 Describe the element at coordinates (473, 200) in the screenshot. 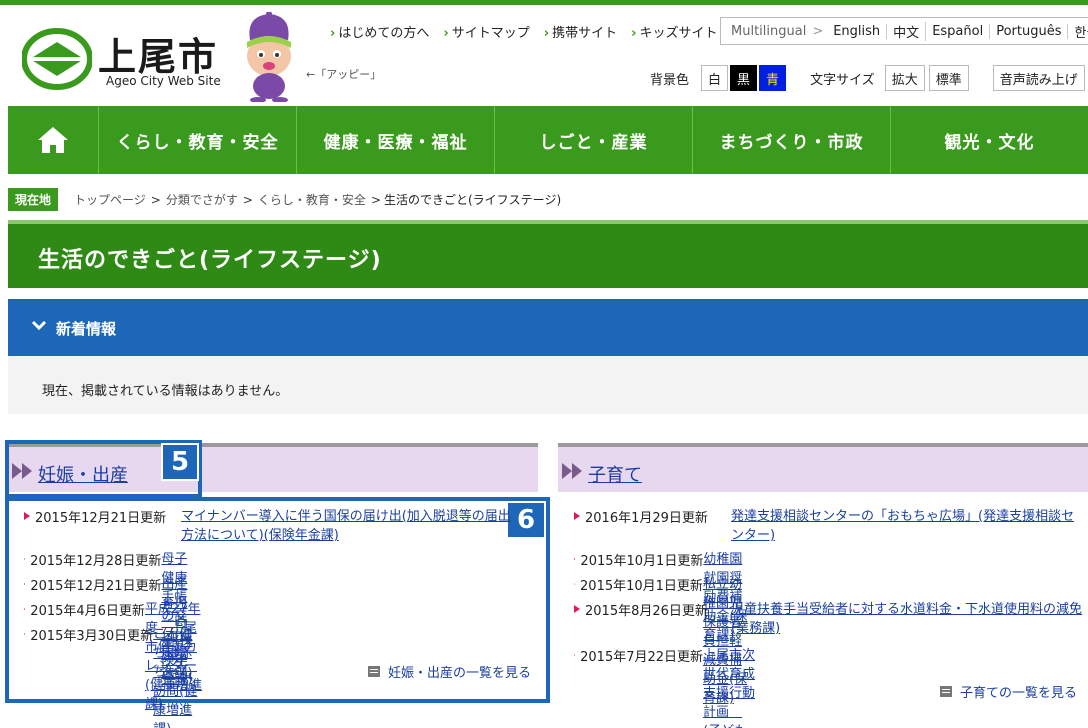

I see `breadcrumb-current: 生活のできごと(ライフステージ)` at that location.